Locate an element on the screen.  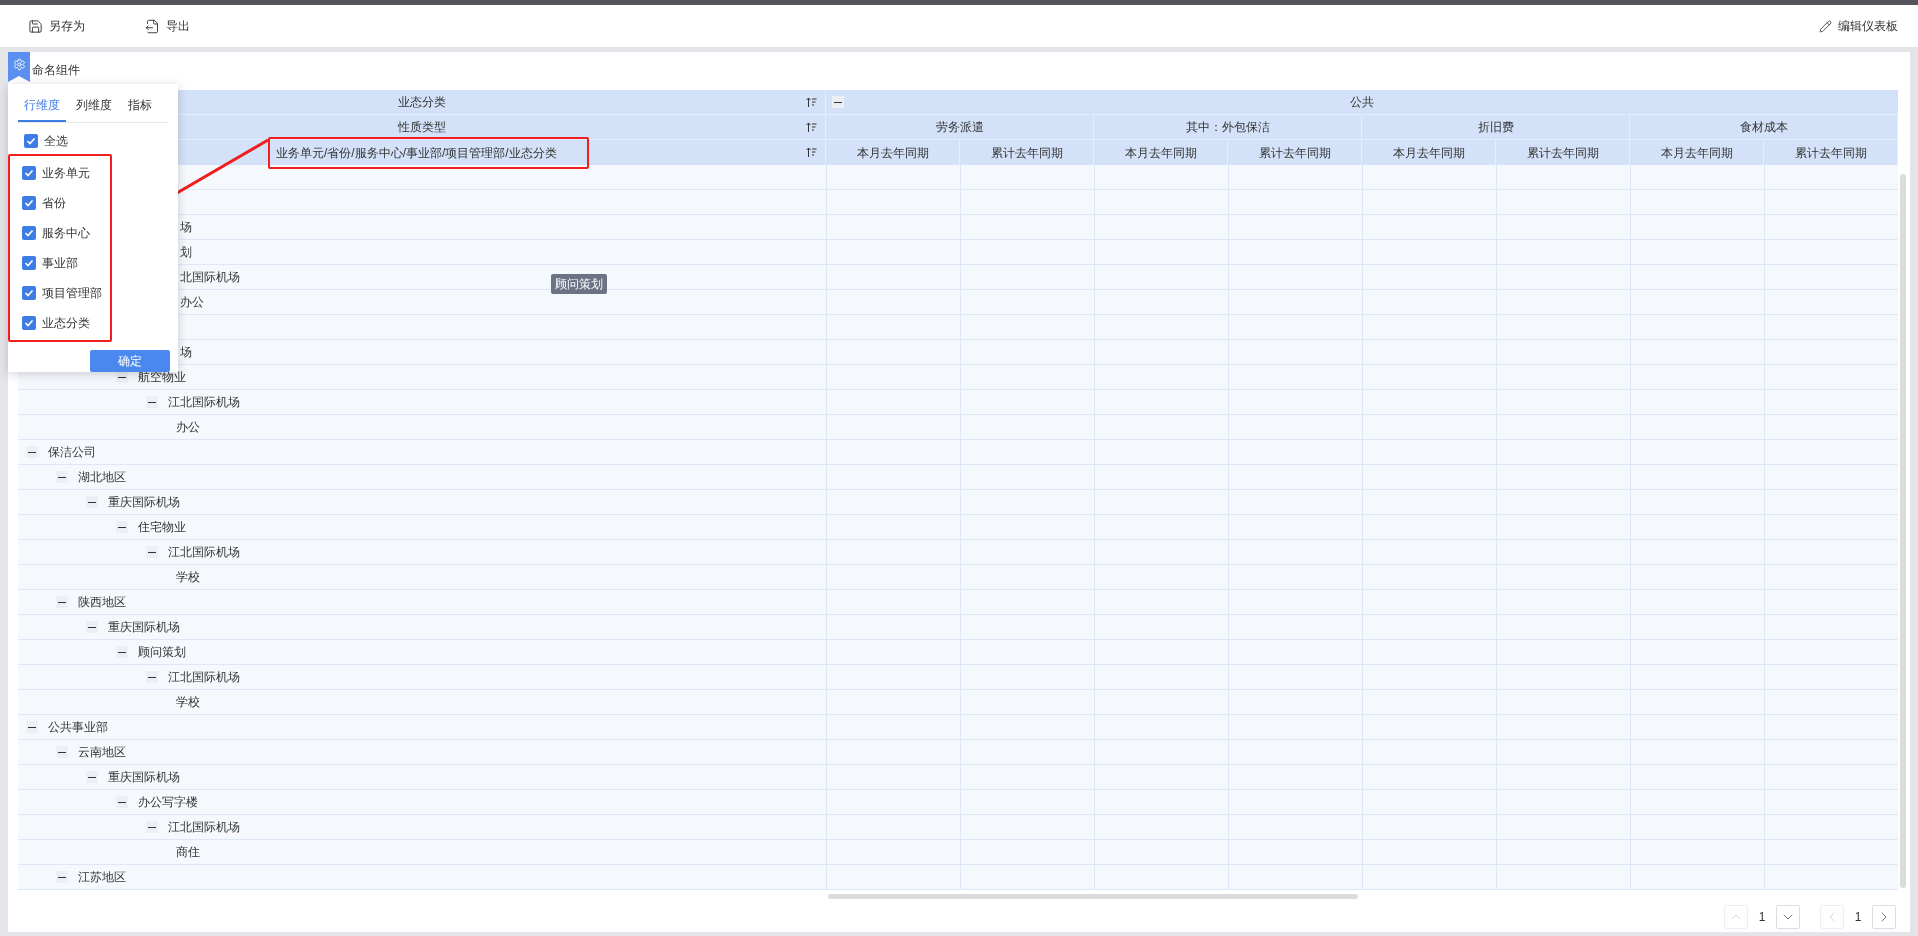
row-label: 划 is located at coordinates (186, 252).